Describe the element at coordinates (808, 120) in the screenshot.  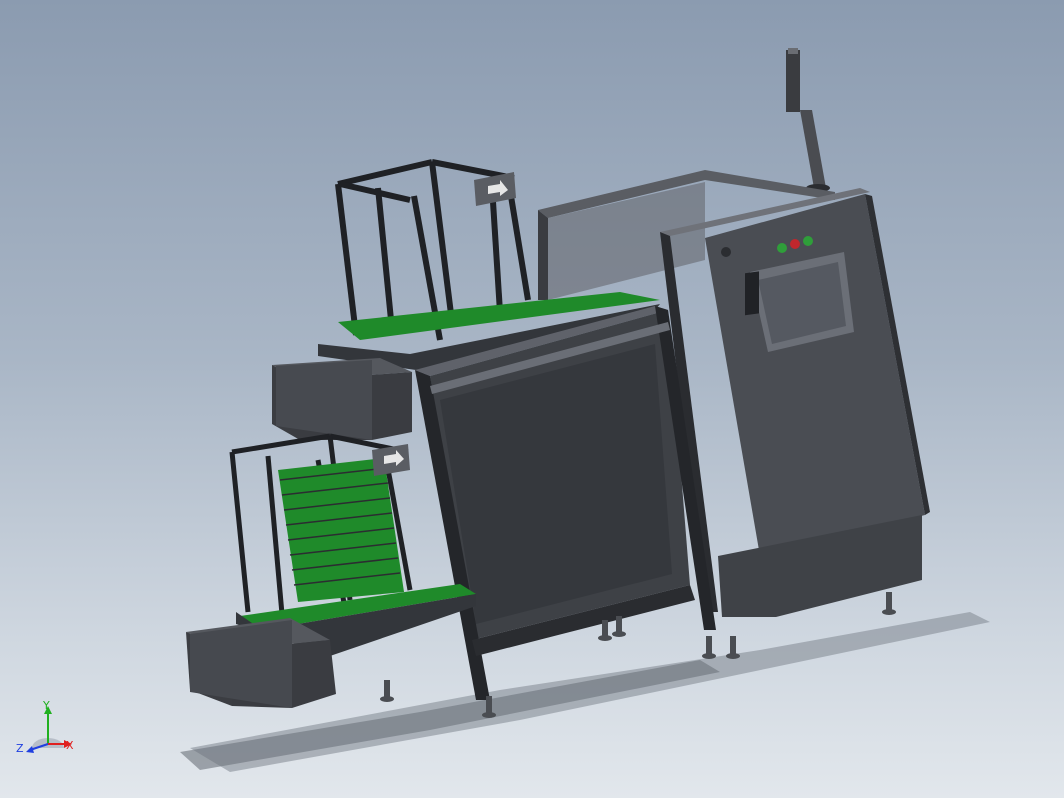
I see `signal-tower` at that location.